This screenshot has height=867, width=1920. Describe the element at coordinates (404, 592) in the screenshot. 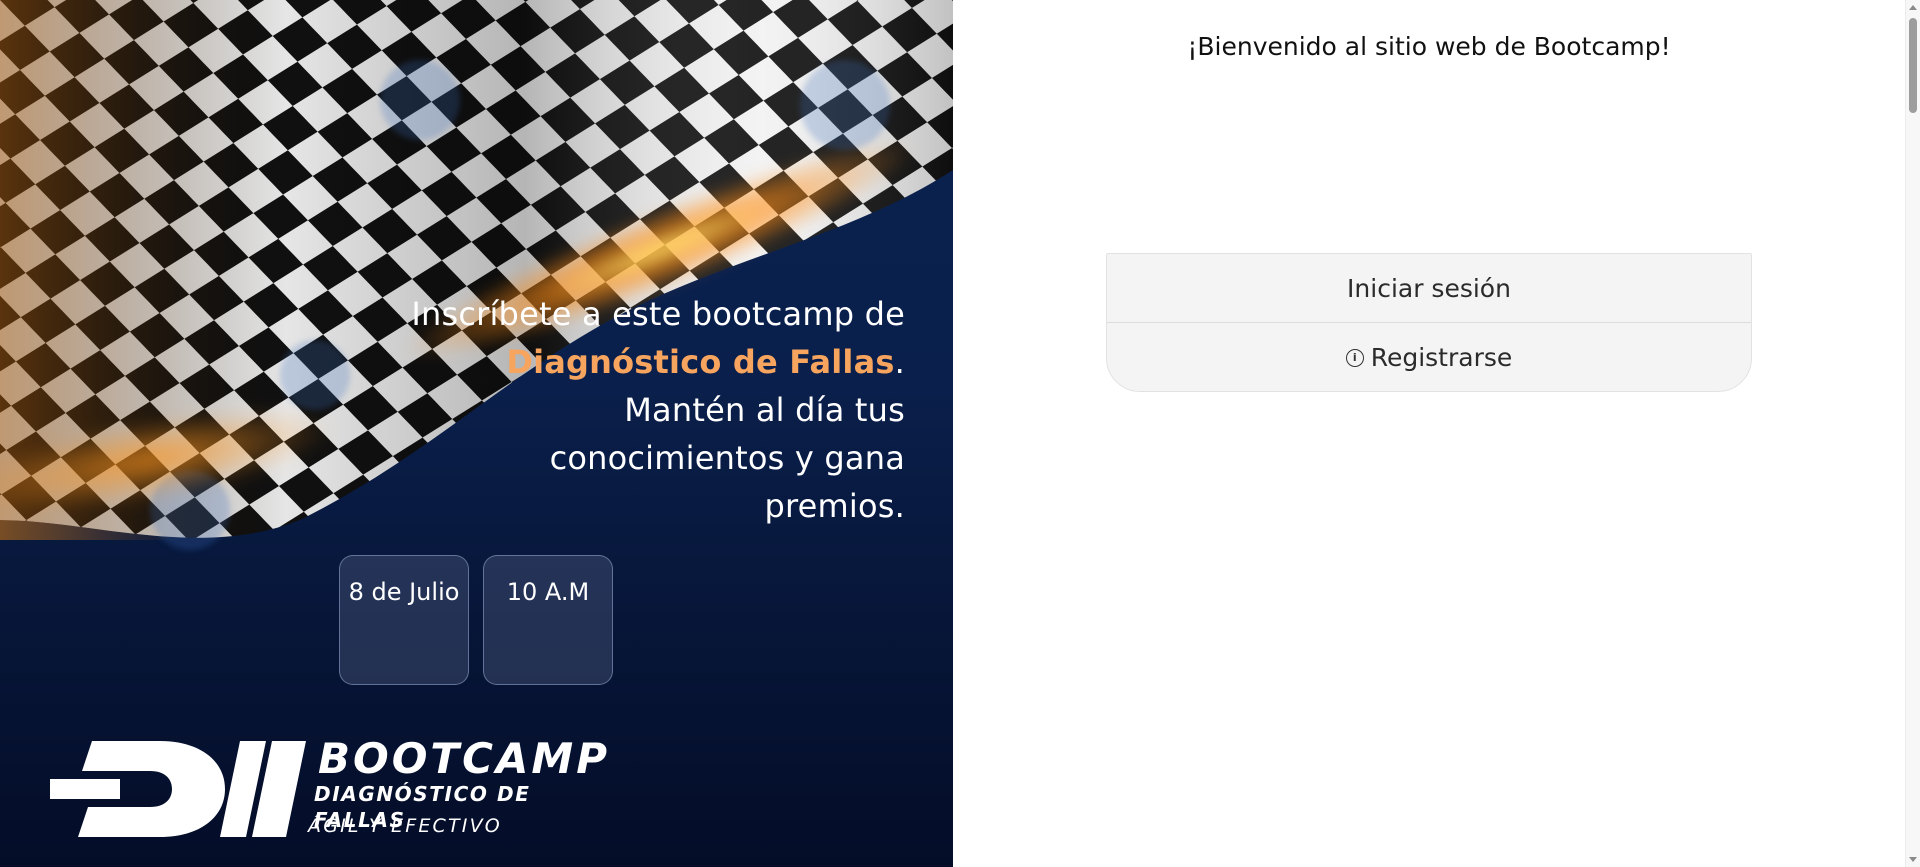

I see `event-date: 8 de Julio` at that location.